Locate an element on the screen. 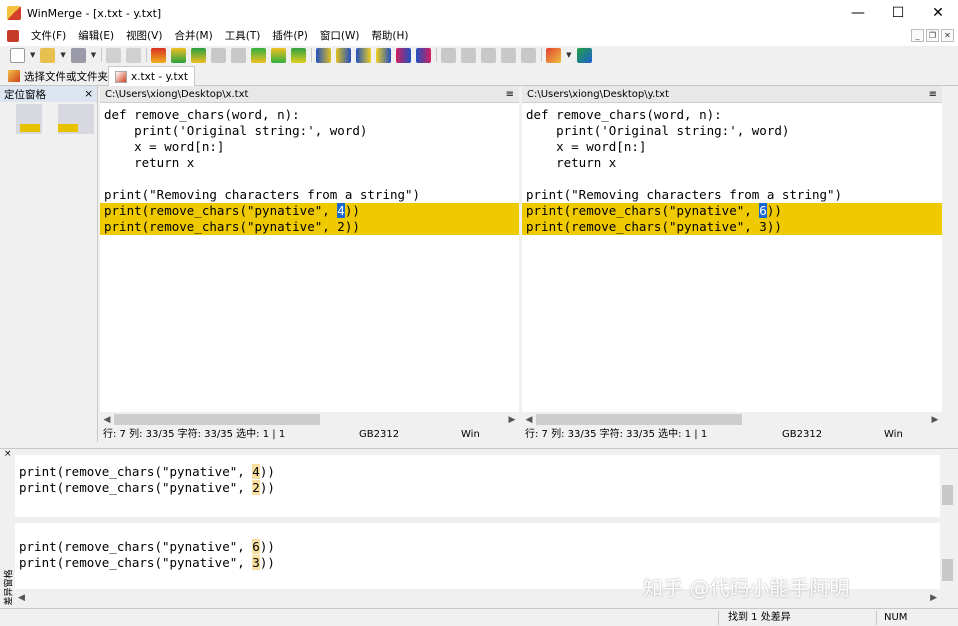 The image size is (958, 626). open-dropdown-icon: ▼ is located at coordinates (62, 55).